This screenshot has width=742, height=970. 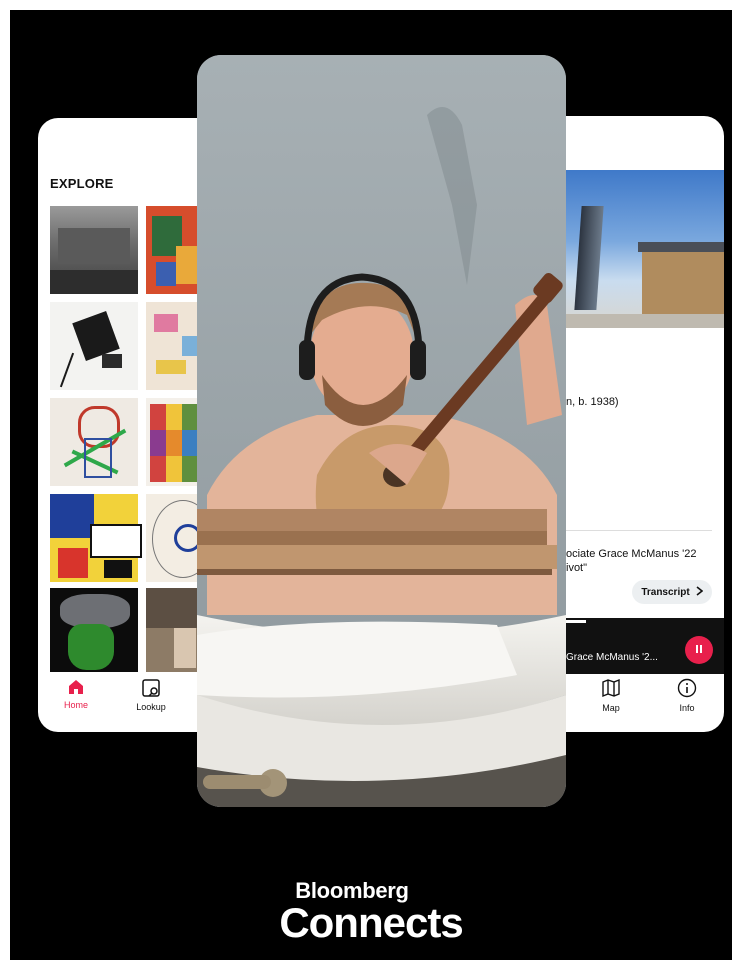 I want to click on brand-logo: Bloomberg Connects, so click(x=371, y=912).